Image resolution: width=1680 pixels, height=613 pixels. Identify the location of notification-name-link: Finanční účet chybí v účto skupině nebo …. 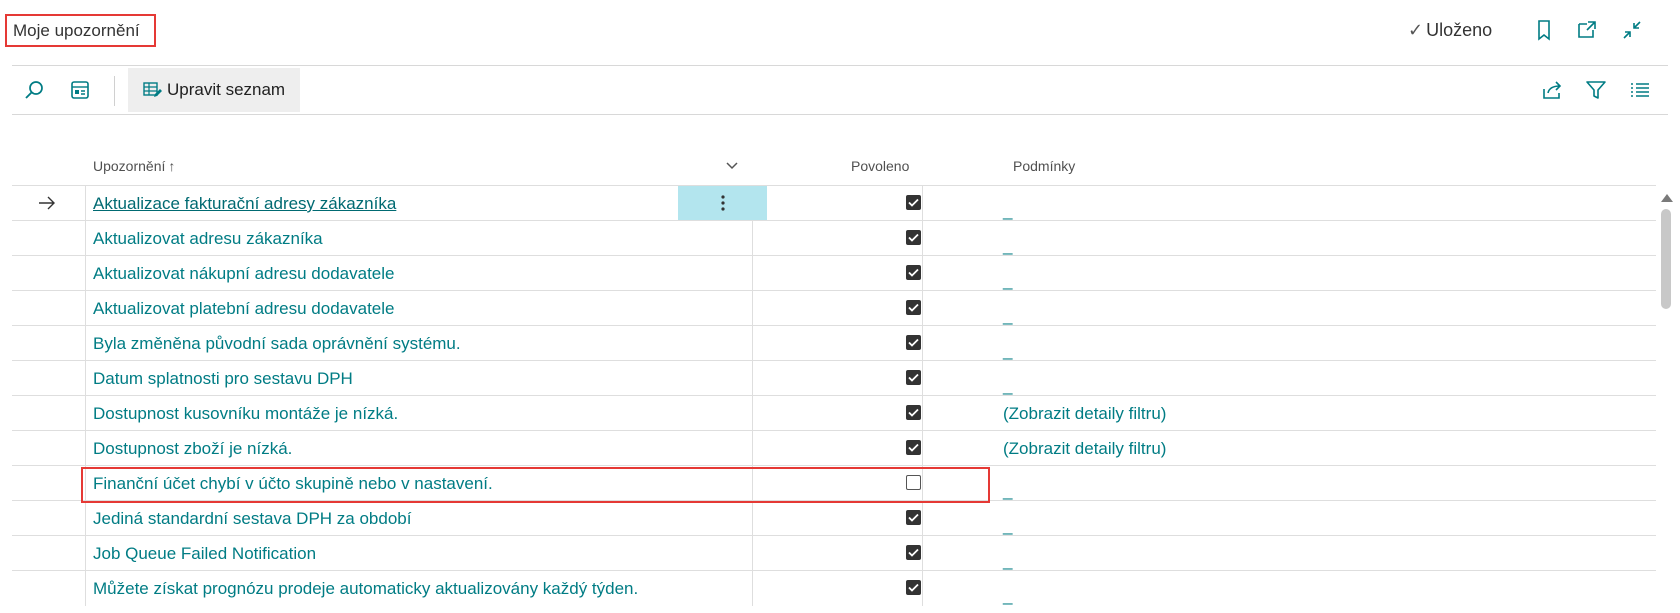
(293, 483).